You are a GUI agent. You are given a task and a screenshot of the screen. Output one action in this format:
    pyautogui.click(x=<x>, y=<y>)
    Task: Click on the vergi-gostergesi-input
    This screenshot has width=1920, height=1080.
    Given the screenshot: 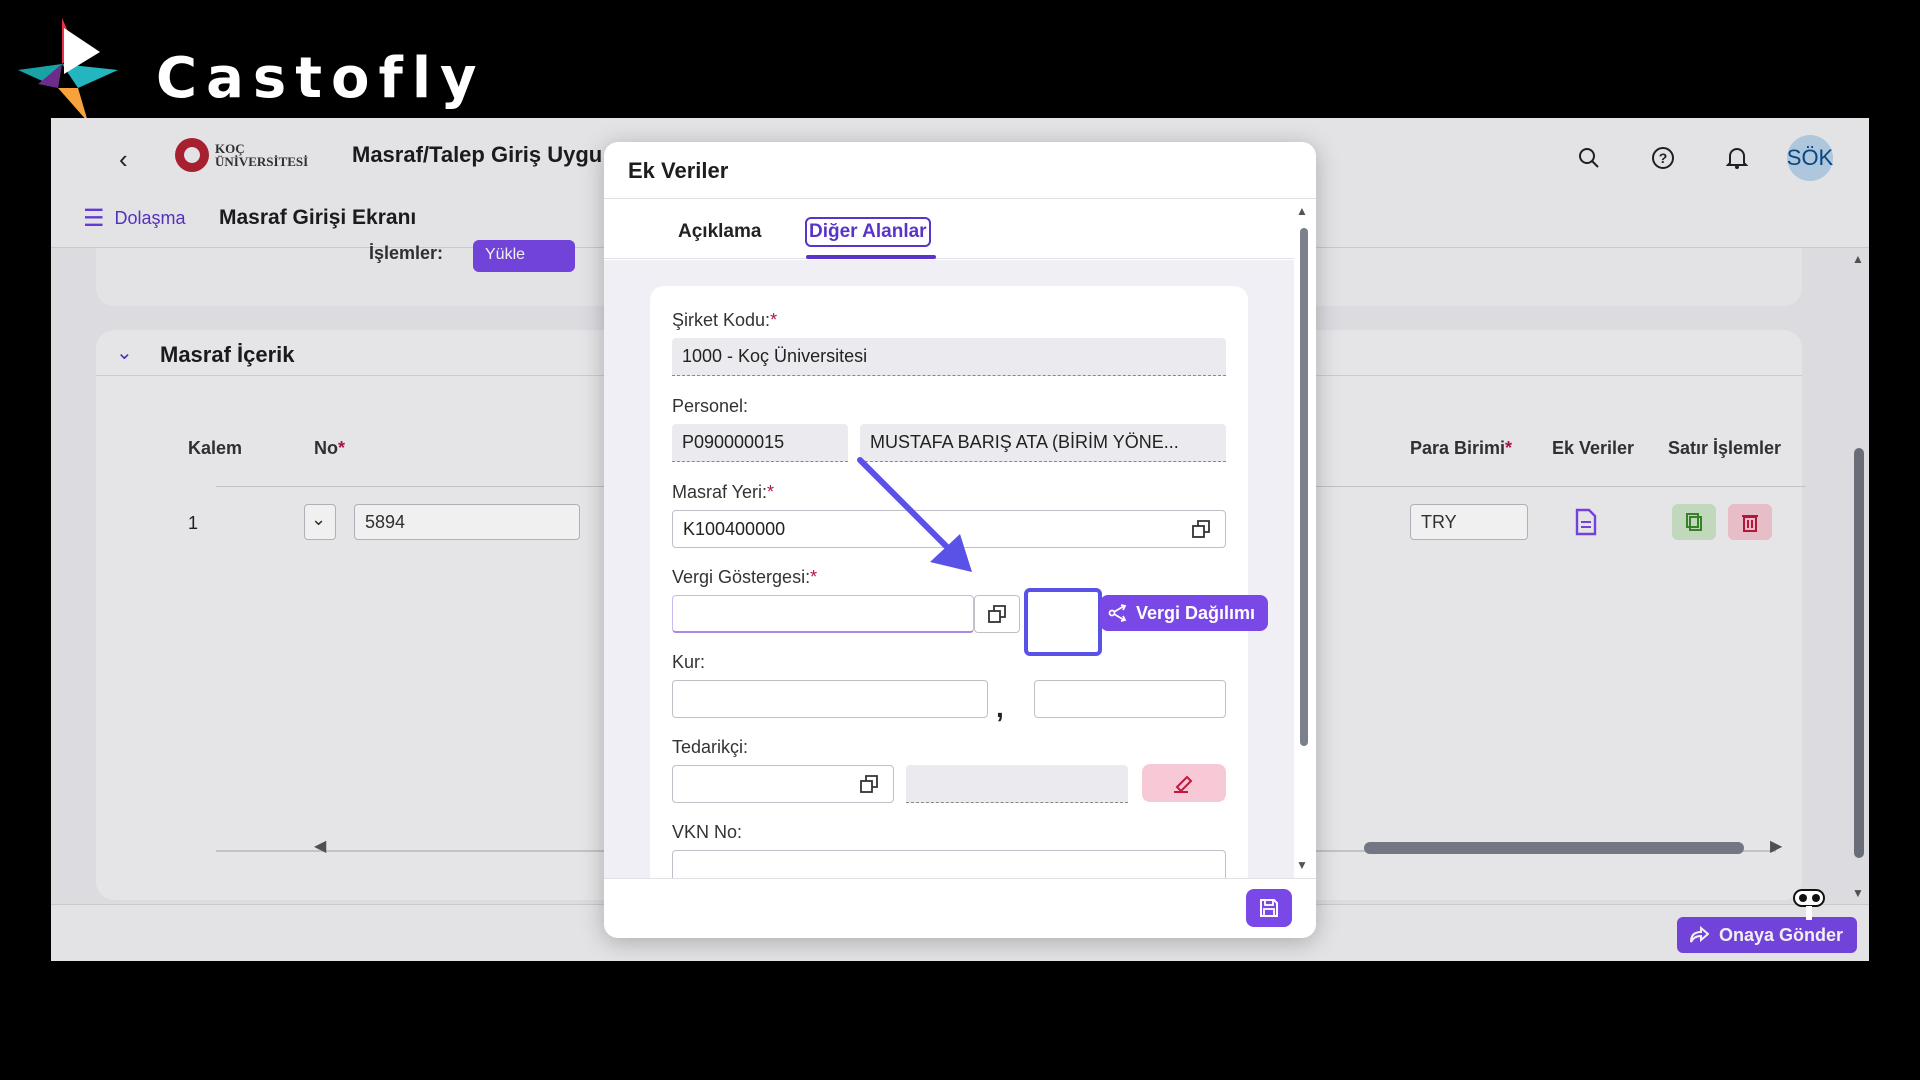 What is the action you would take?
    pyautogui.click(x=823, y=614)
    